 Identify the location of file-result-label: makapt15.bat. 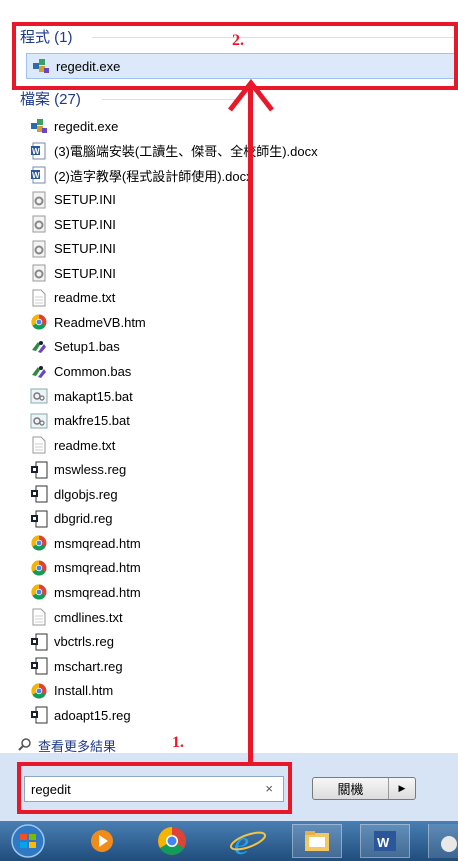
(93, 396).